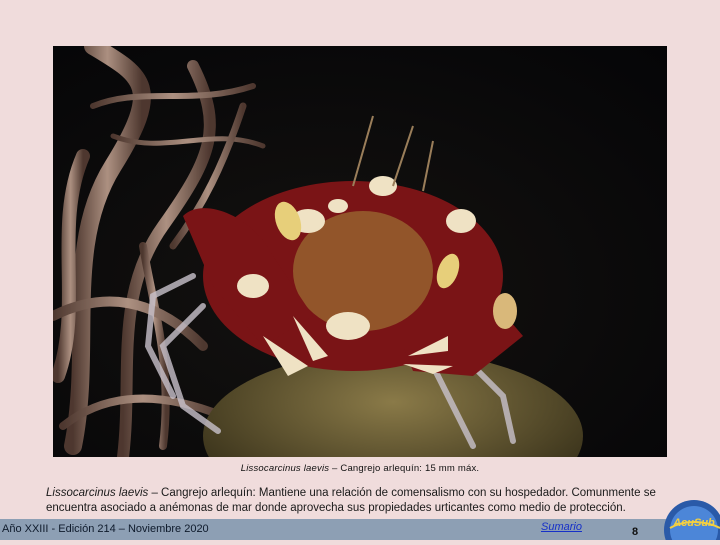  I want to click on page-number: 8, so click(635, 532).